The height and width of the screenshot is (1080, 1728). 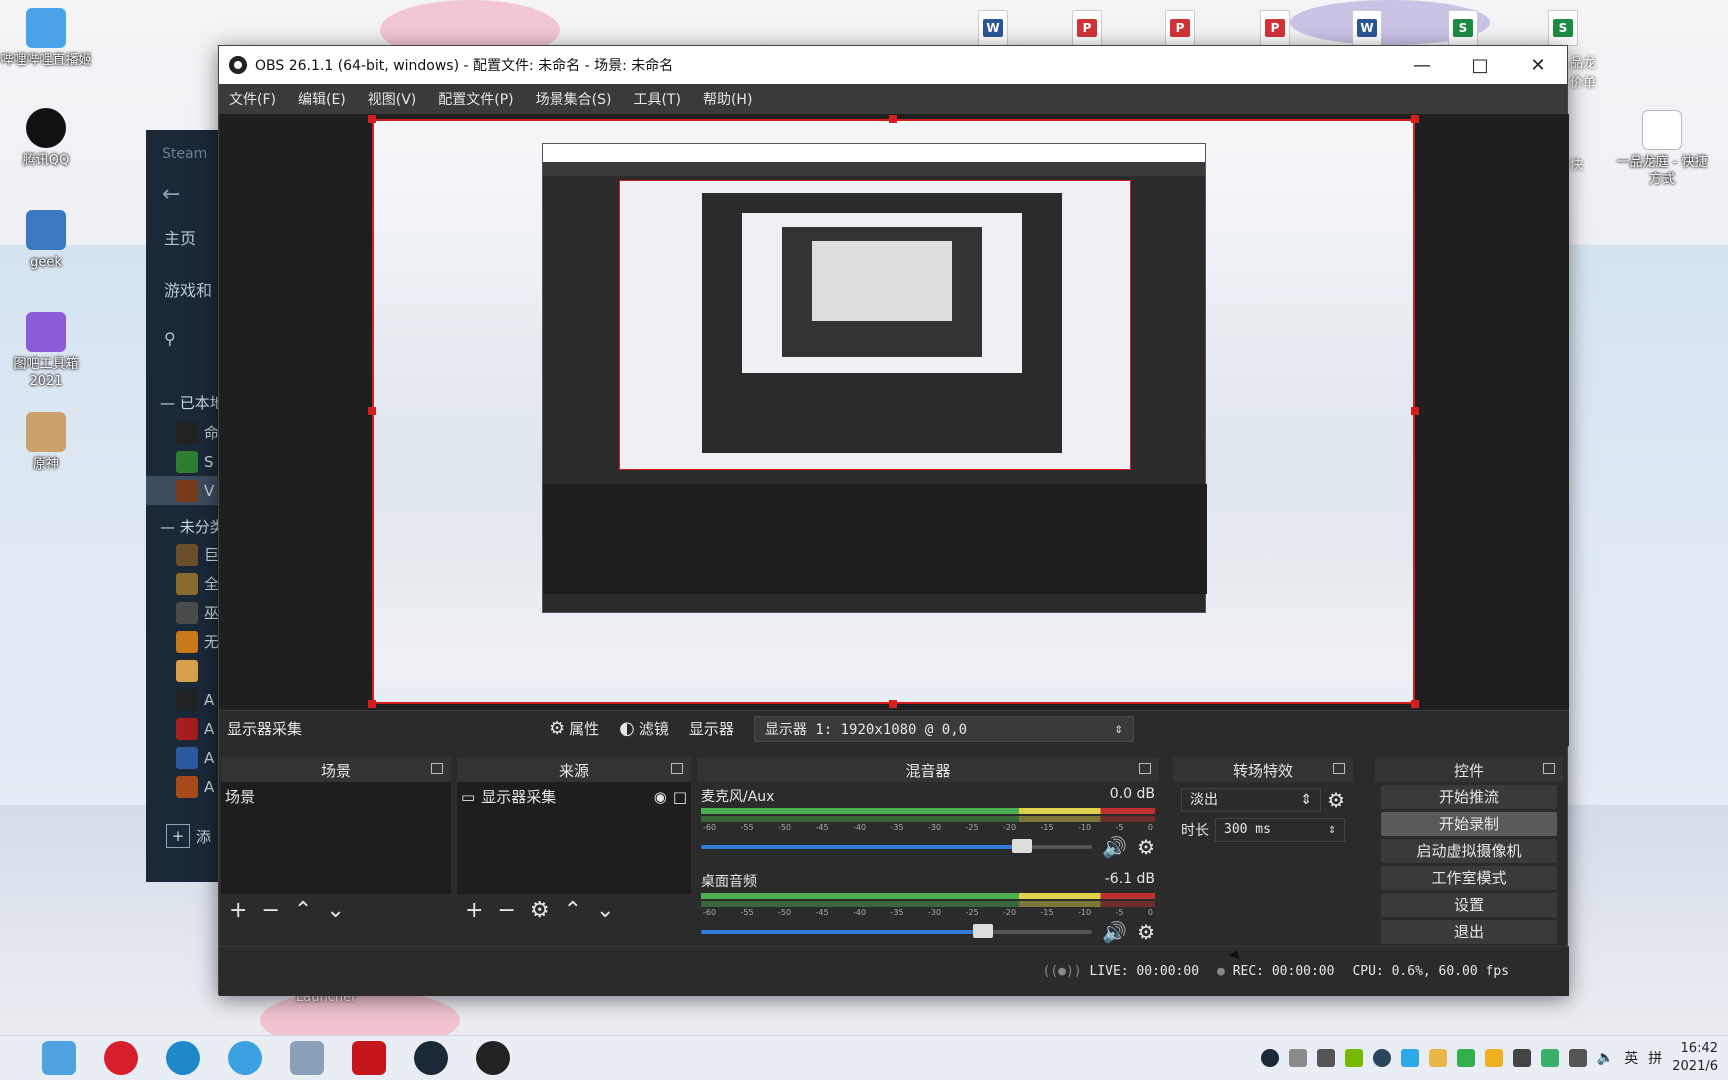 What do you see at coordinates (506, 910) in the screenshot?
I see `remove-icon: −` at bounding box center [506, 910].